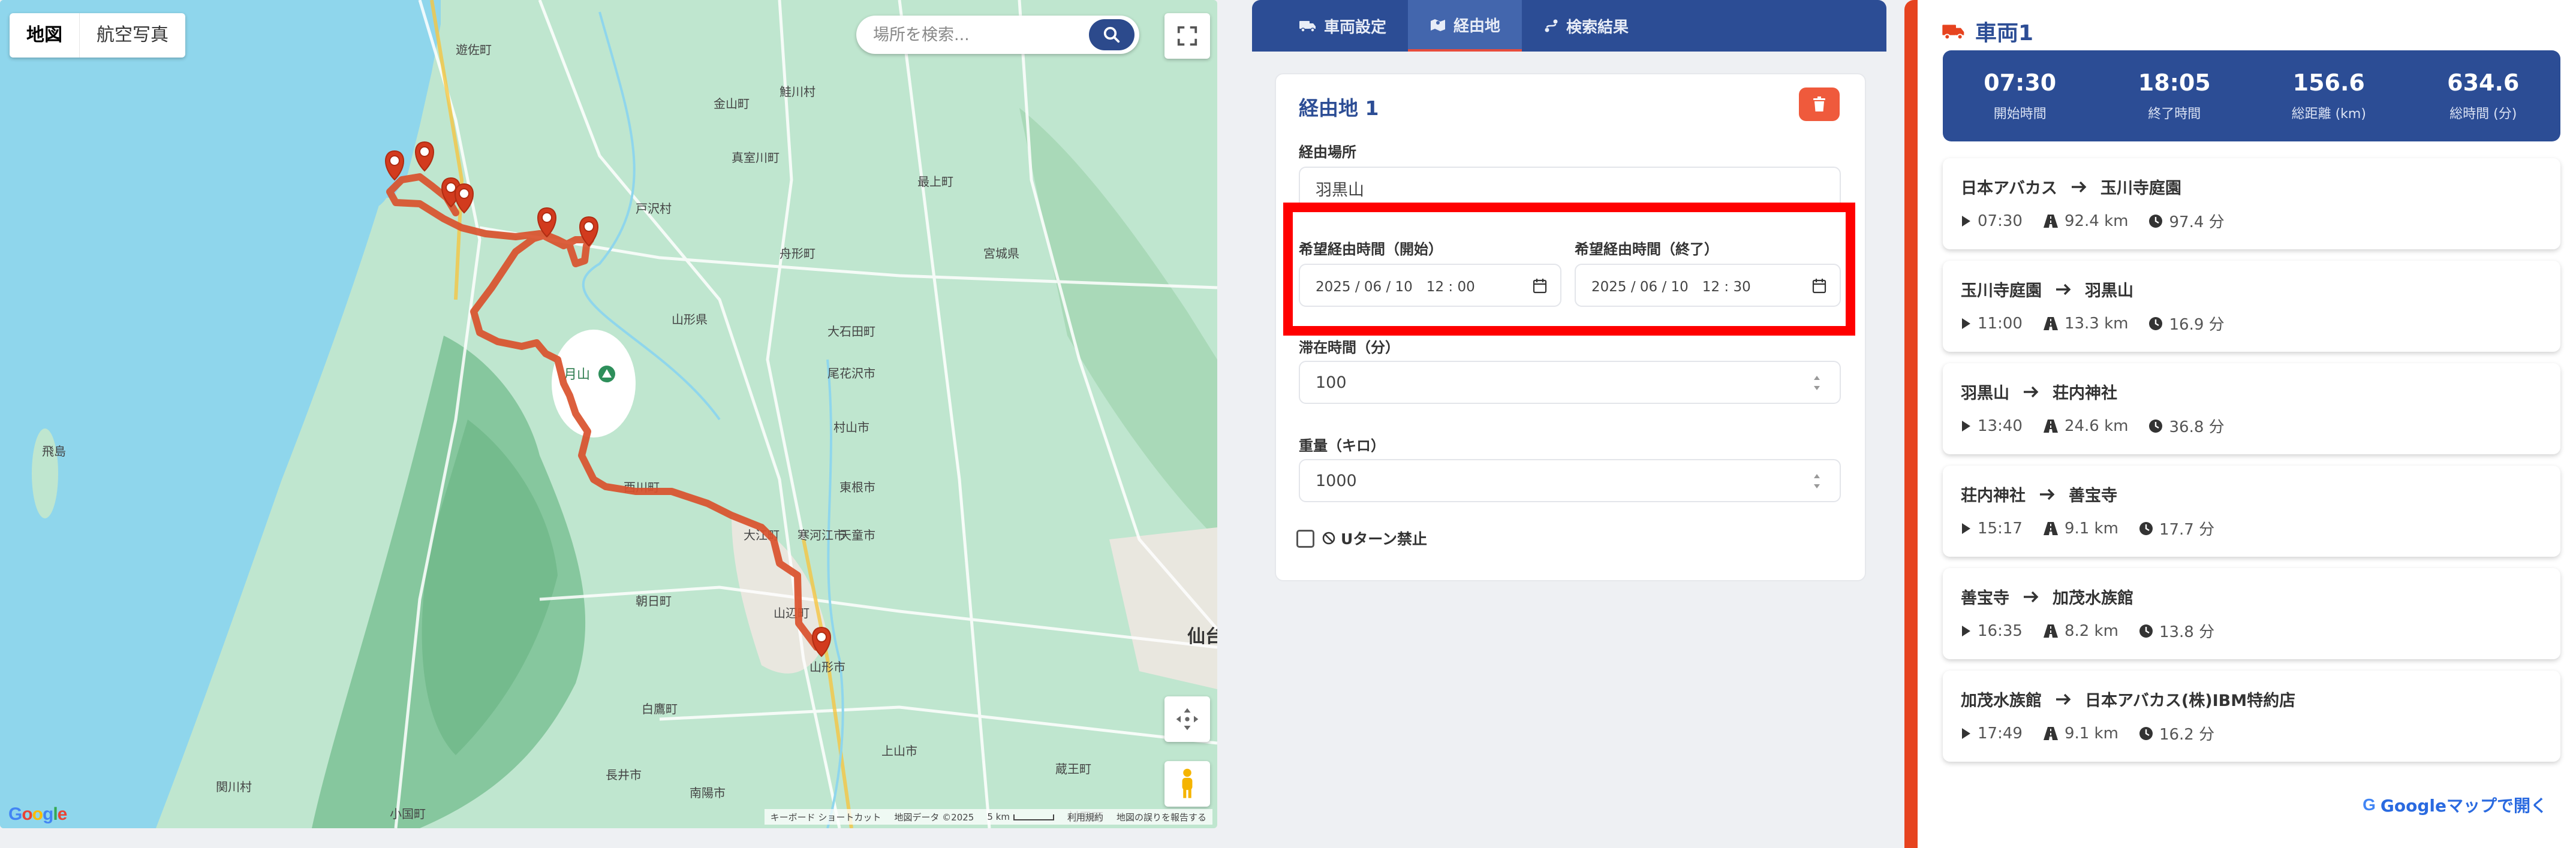  What do you see at coordinates (1020, 816) in the screenshot?
I see `scale-indicator: 5 km` at bounding box center [1020, 816].